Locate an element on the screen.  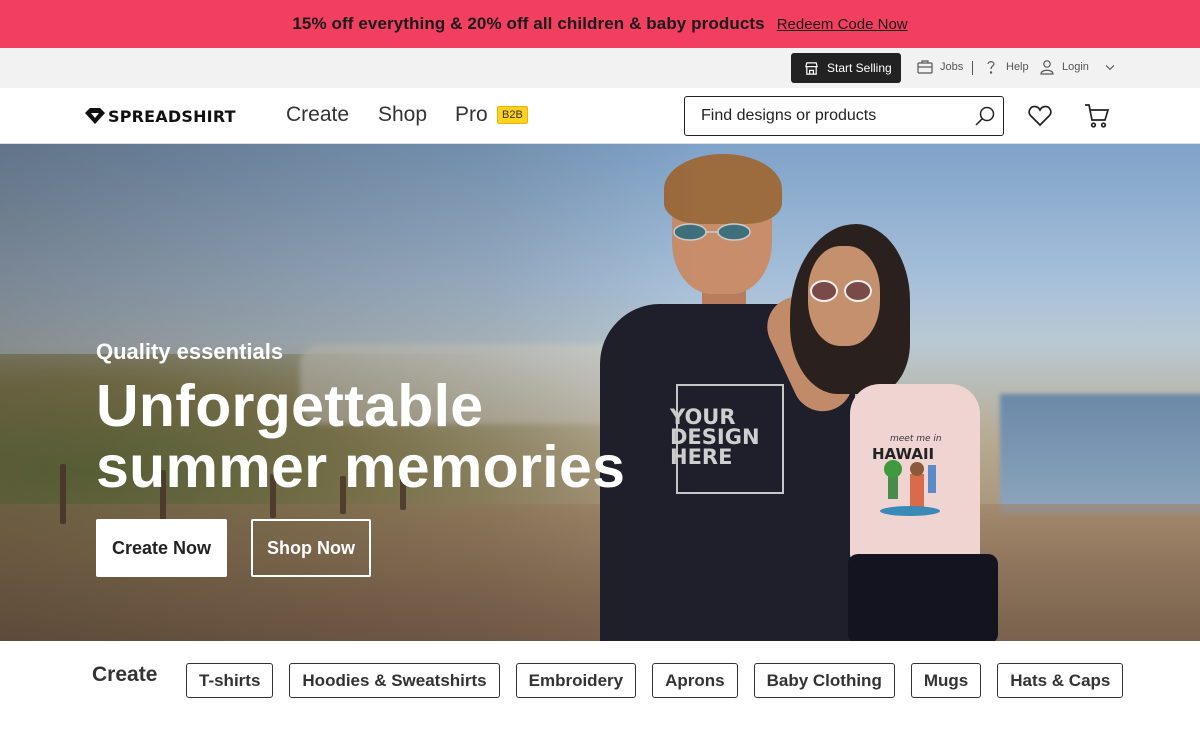
user-icon is located at coordinates (1047, 67).